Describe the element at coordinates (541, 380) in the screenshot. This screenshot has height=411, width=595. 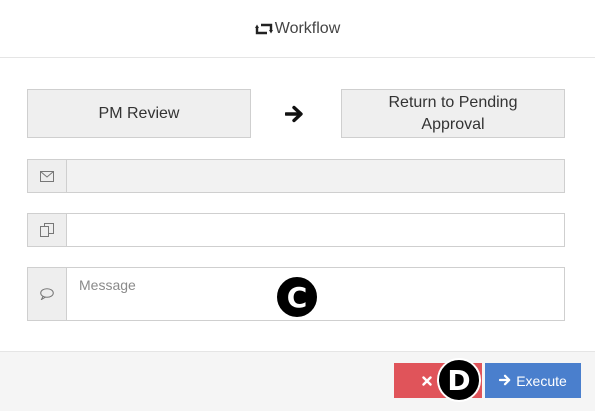
I see `execute-button-label: Execute` at that location.